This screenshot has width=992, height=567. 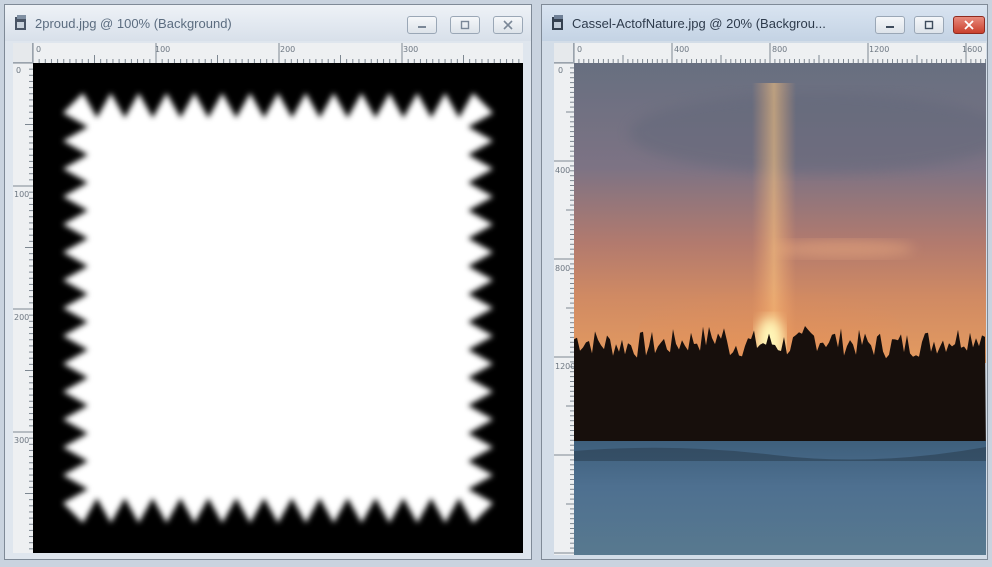 I want to click on ruler-vertical: 0 100 200 300, so click(x=23, y=308).